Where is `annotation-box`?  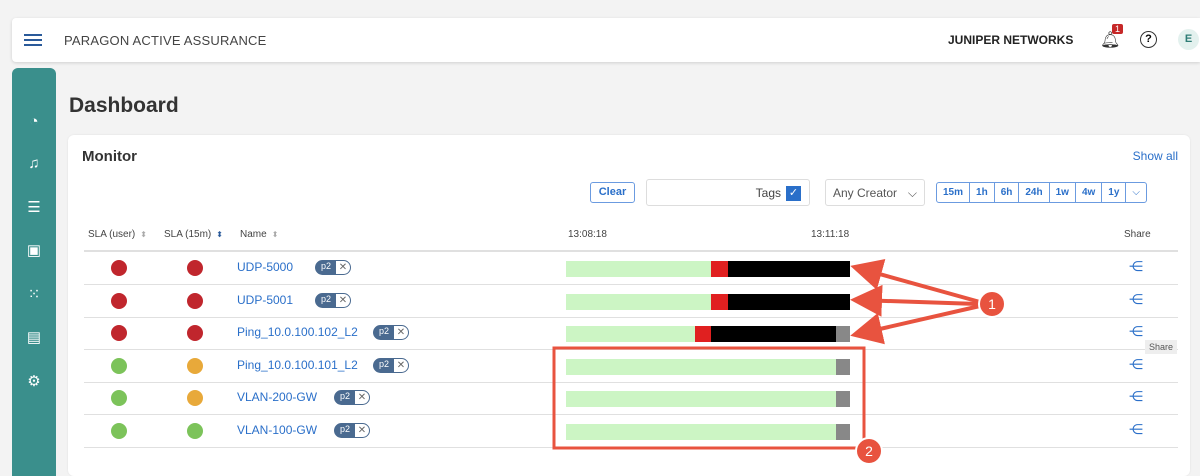 annotation-box is located at coordinates (709, 398).